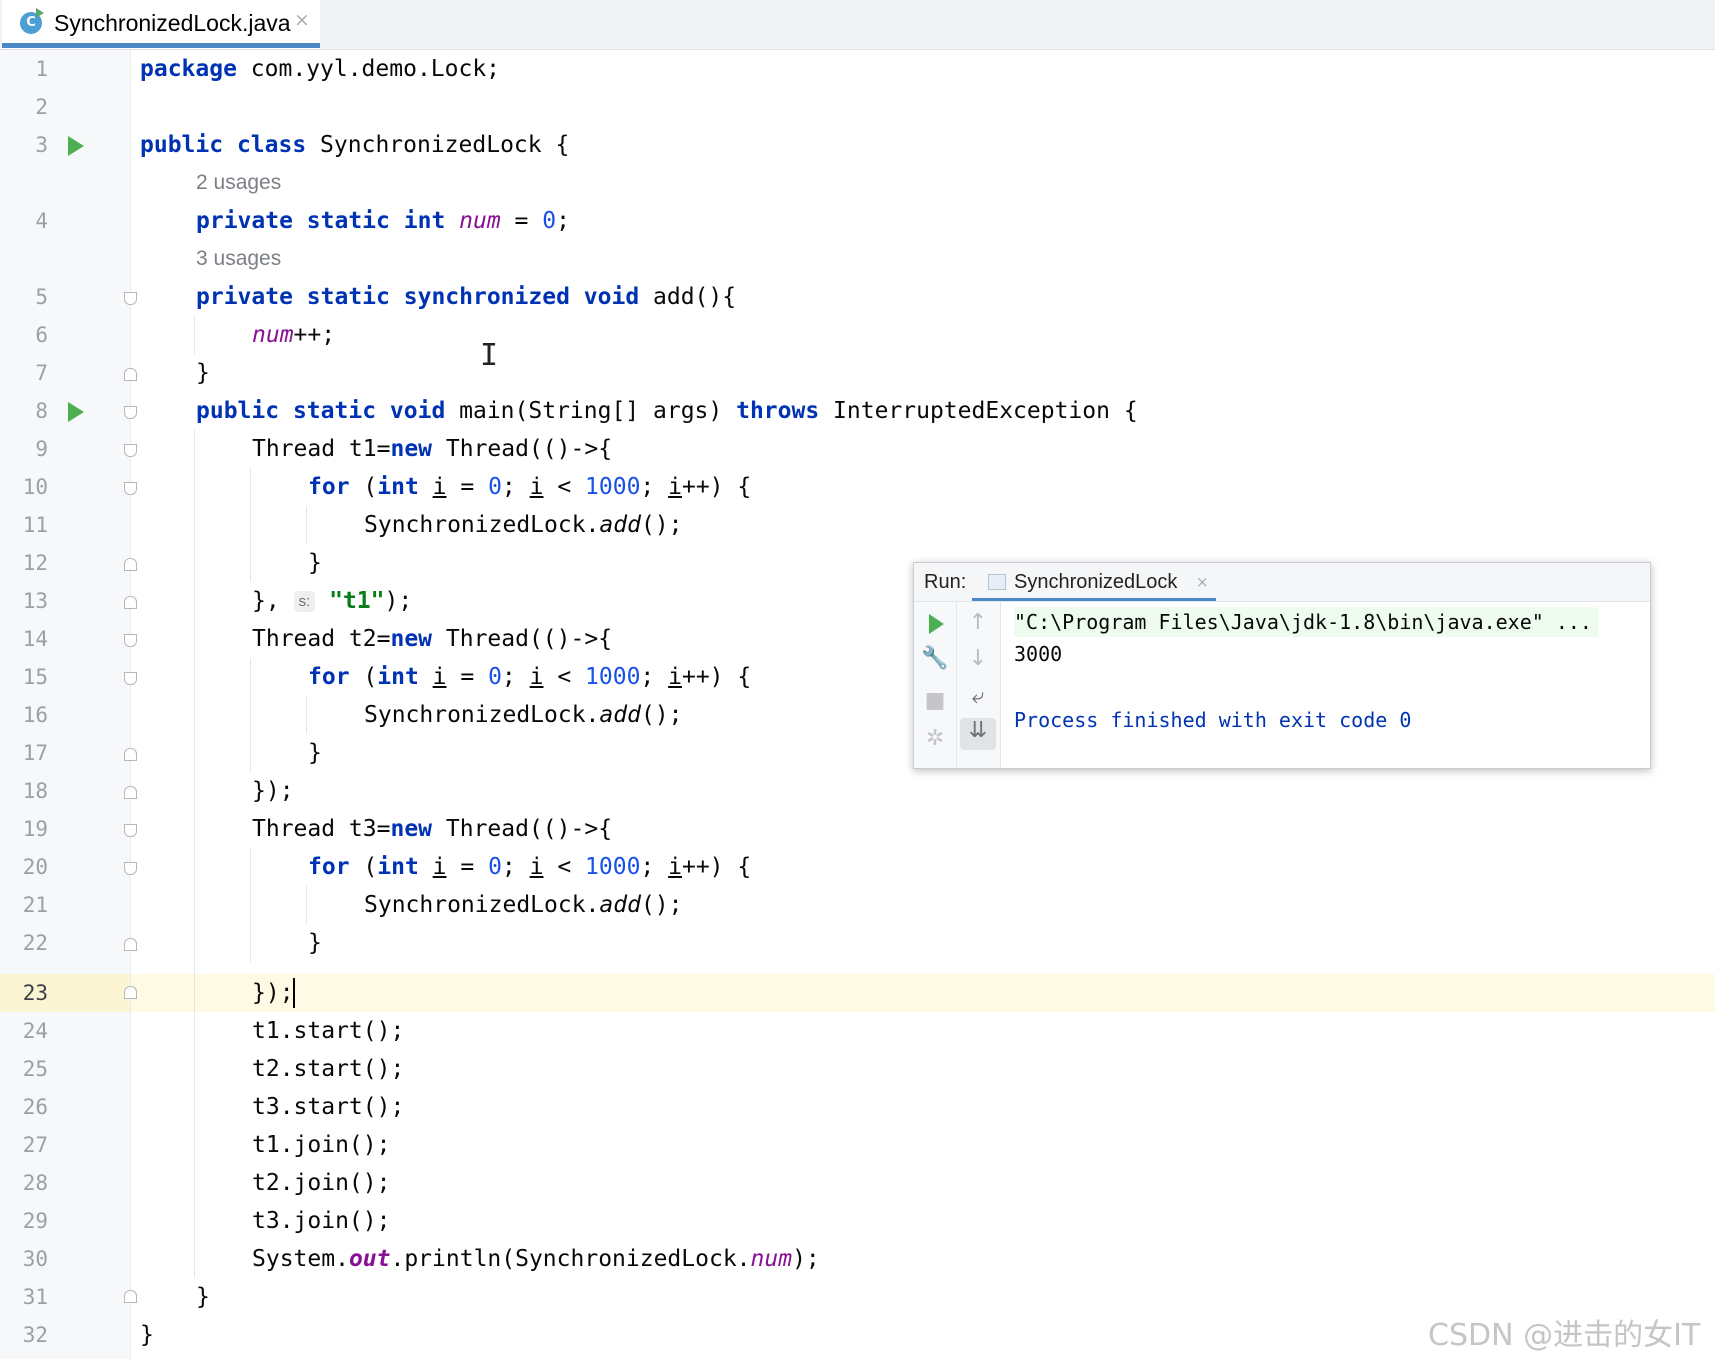  I want to click on line-number: 20, so click(35, 867).